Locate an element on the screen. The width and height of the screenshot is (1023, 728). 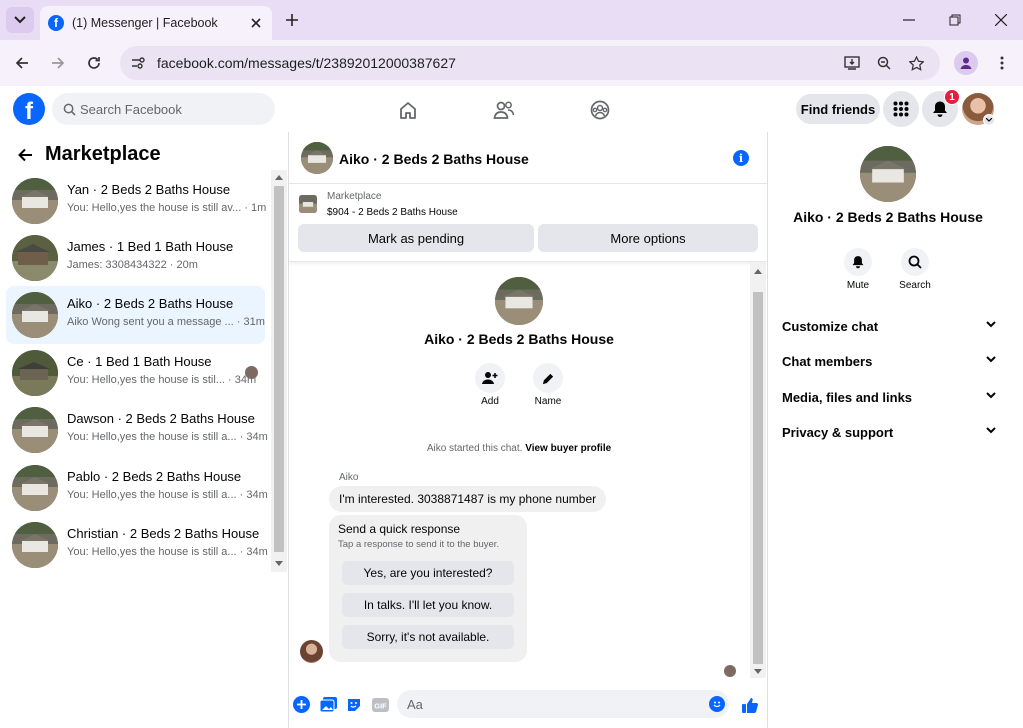
add-person-icon is located at coordinates (490, 378).